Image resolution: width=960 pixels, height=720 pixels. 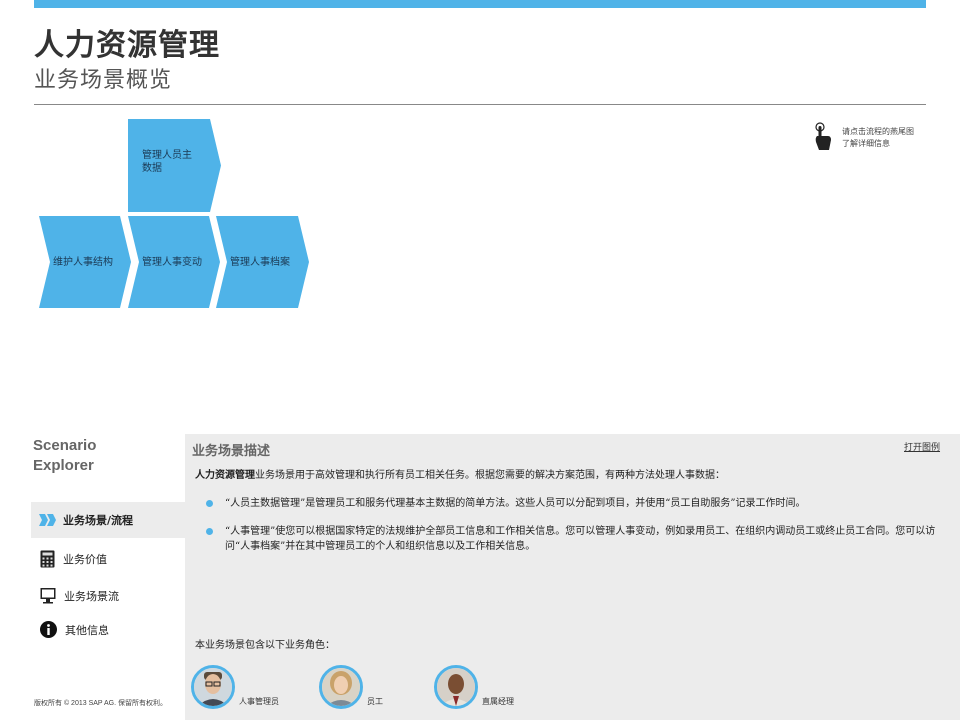 What do you see at coordinates (91, 596) in the screenshot?
I see `sidebar-item-label: 业务场景流` at bounding box center [91, 596].